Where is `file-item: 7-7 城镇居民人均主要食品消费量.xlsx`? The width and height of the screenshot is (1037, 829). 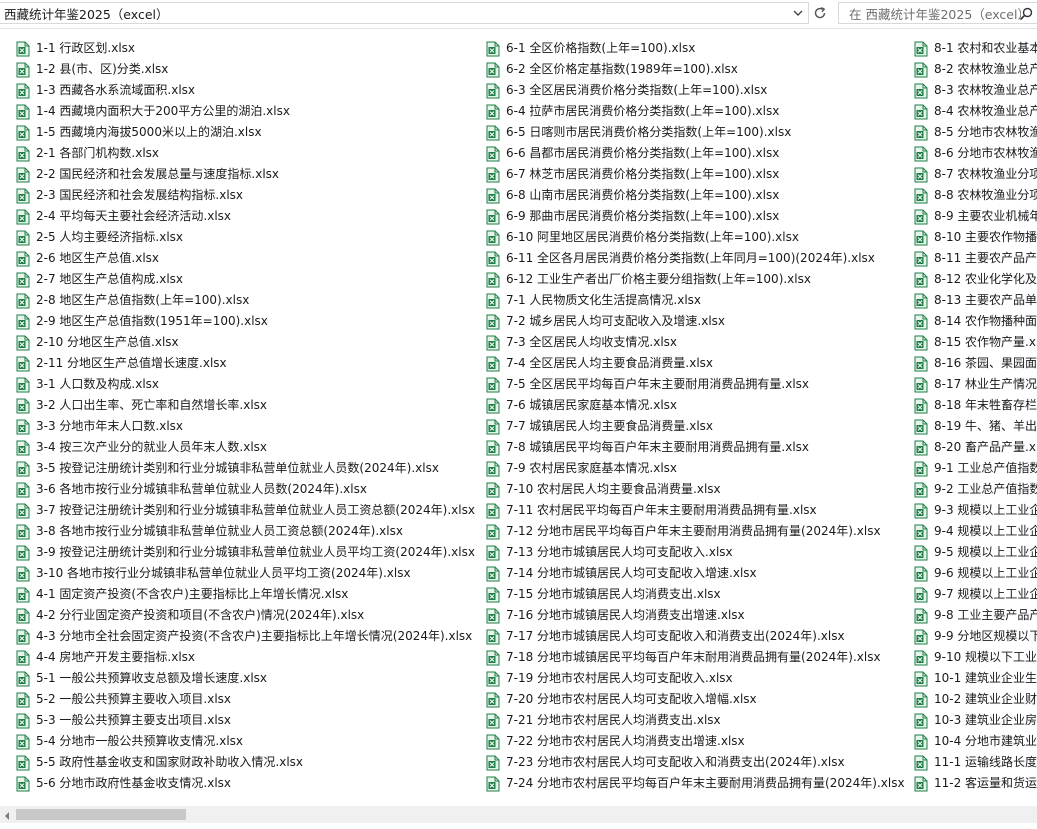 file-item: 7-7 城镇居民人均主要食品消费量.xlsx is located at coordinates (695, 426).